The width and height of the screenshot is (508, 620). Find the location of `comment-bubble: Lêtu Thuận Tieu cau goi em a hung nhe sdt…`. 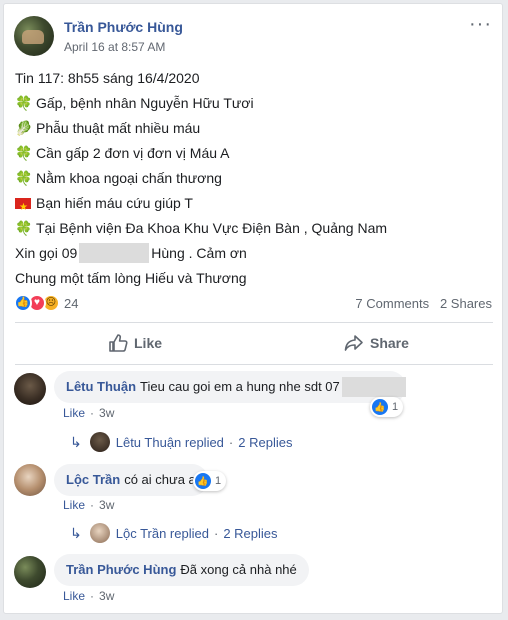

comment-bubble: Lêtu Thuận Tieu cau goi em a hung nhe sdt… is located at coordinates (230, 387).